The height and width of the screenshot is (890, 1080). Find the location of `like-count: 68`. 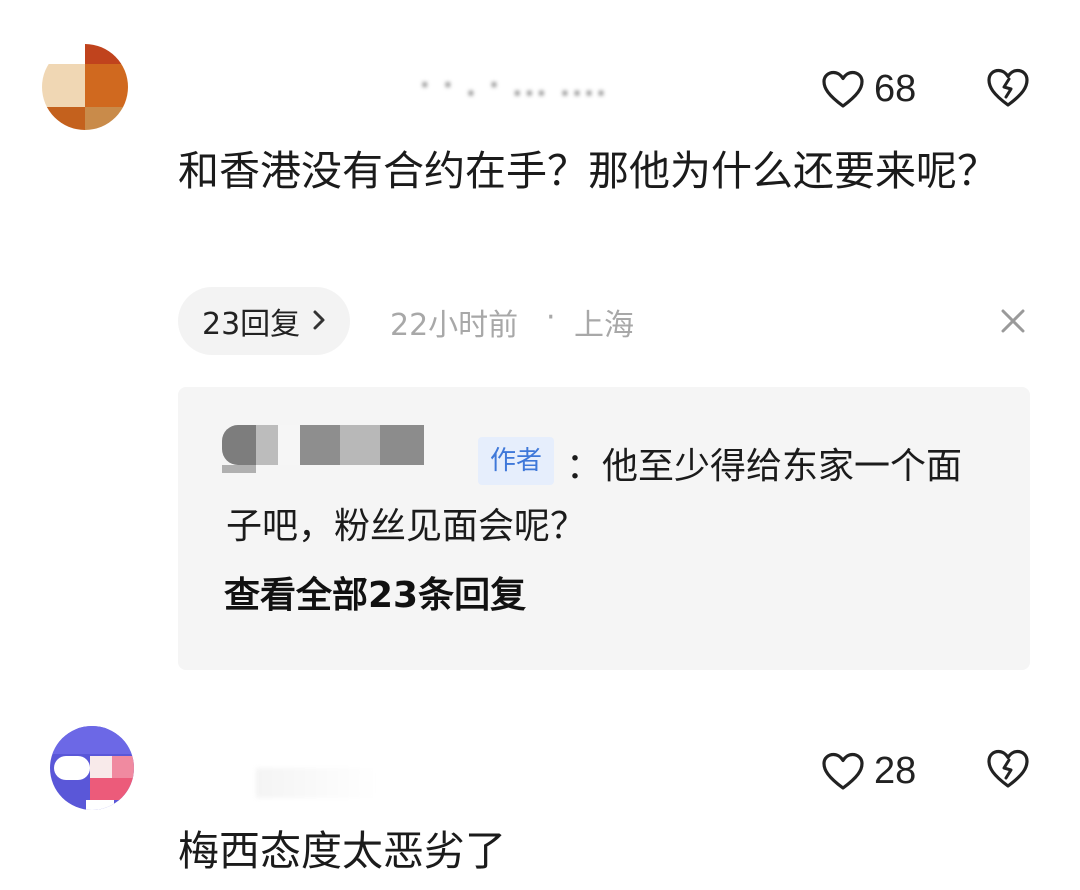

like-count: 68 is located at coordinates (895, 89).